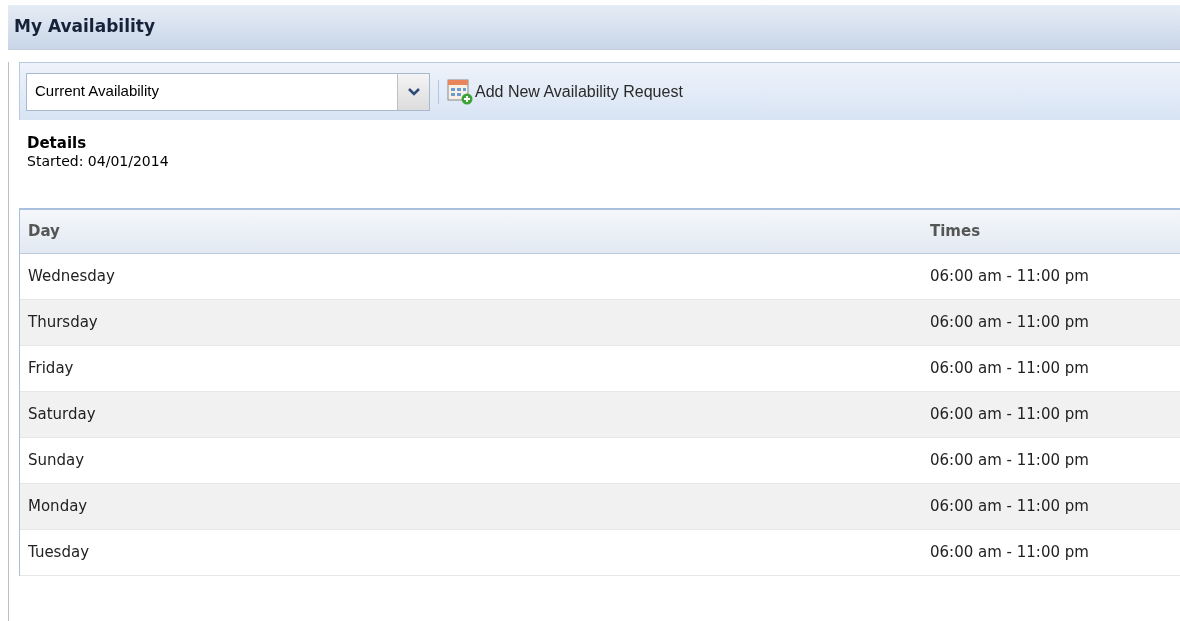  I want to click on day-cell-text: Friday, so click(51, 369).